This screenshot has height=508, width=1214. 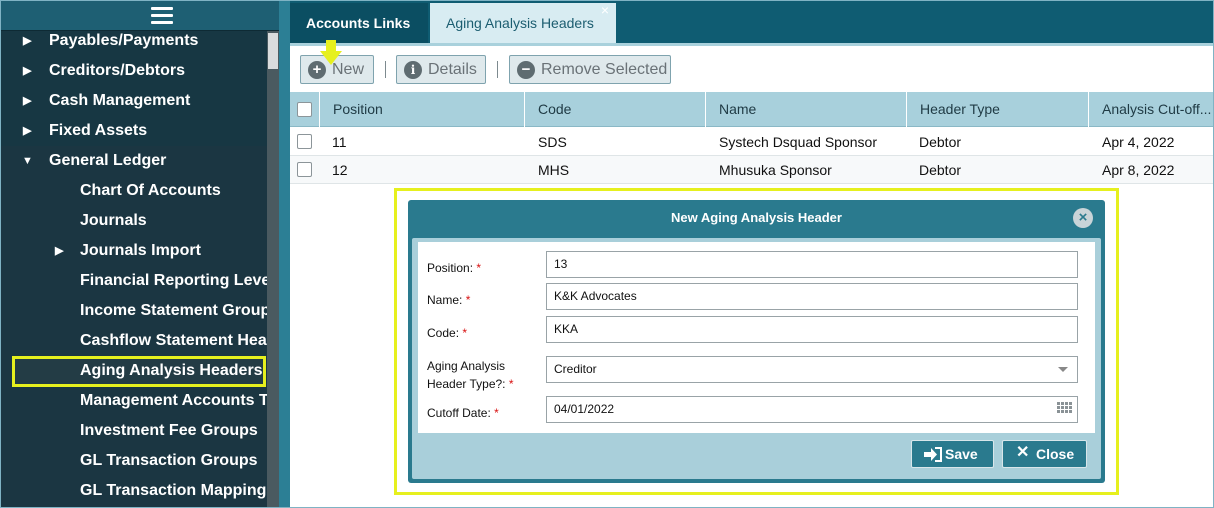 I want to click on label-text: Code:, so click(x=443, y=333).